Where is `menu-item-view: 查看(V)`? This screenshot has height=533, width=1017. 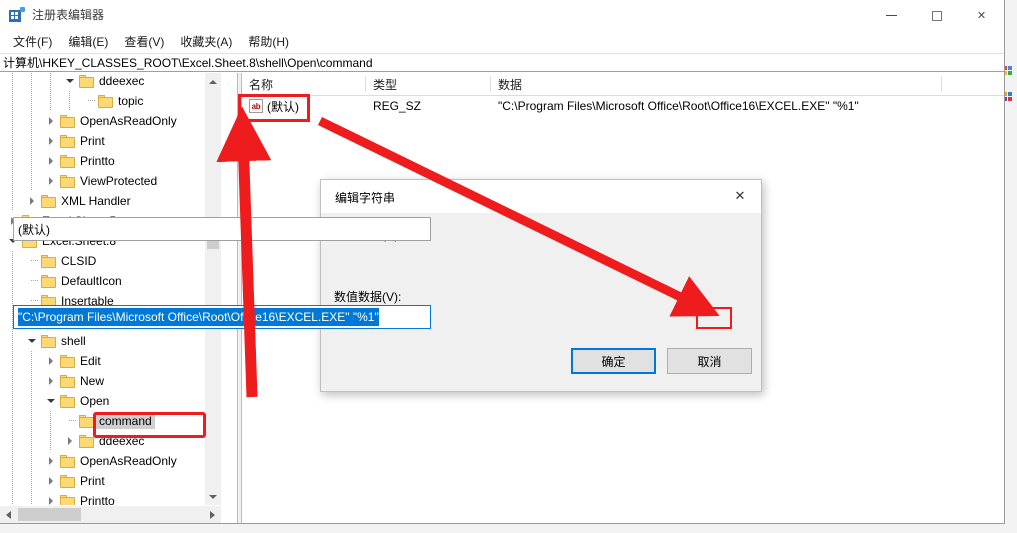 menu-item-view: 查看(V) is located at coordinates (144, 42).